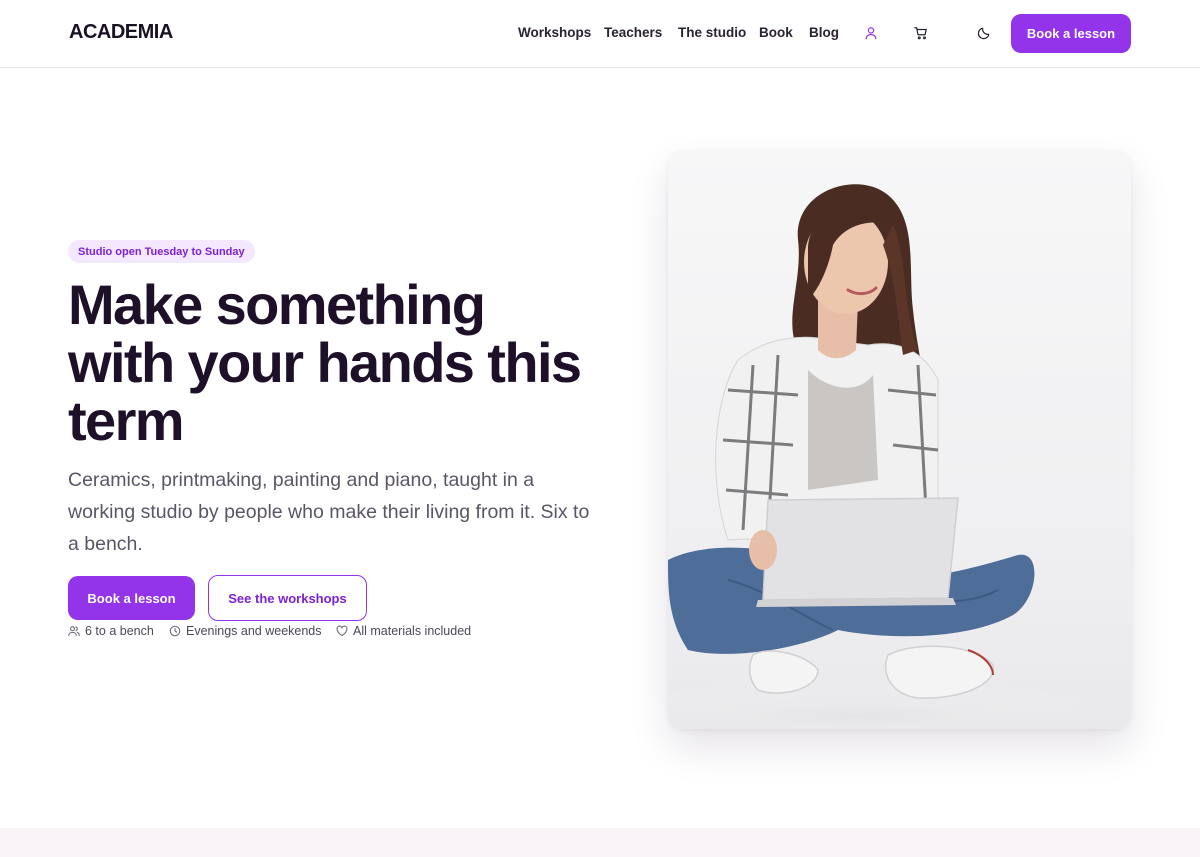 The width and height of the screenshot is (1200, 857). I want to click on book-lesson-header-button: Book a lesson, so click(1071, 33).